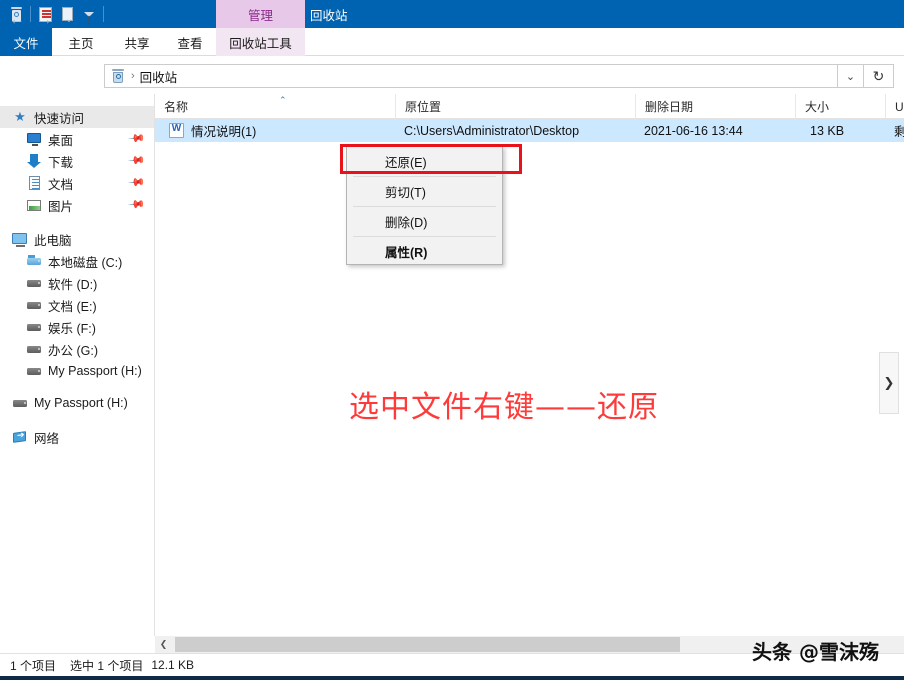  Describe the element at coordinates (17, 19) in the screenshot. I see `back-arrow-icon: ←` at that location.